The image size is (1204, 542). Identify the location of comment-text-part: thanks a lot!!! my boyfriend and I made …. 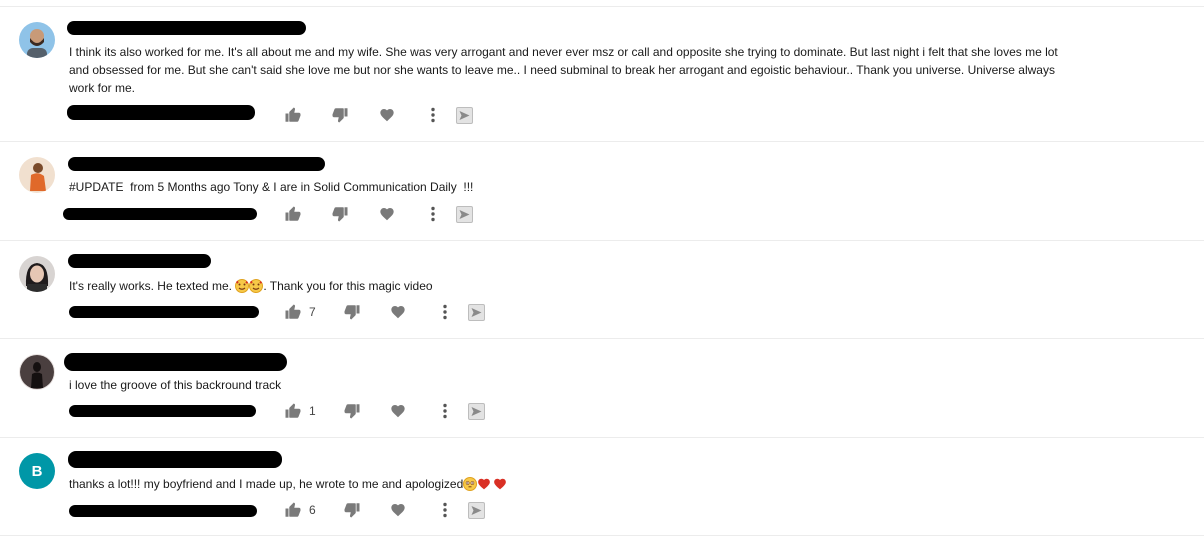
(266, 484).